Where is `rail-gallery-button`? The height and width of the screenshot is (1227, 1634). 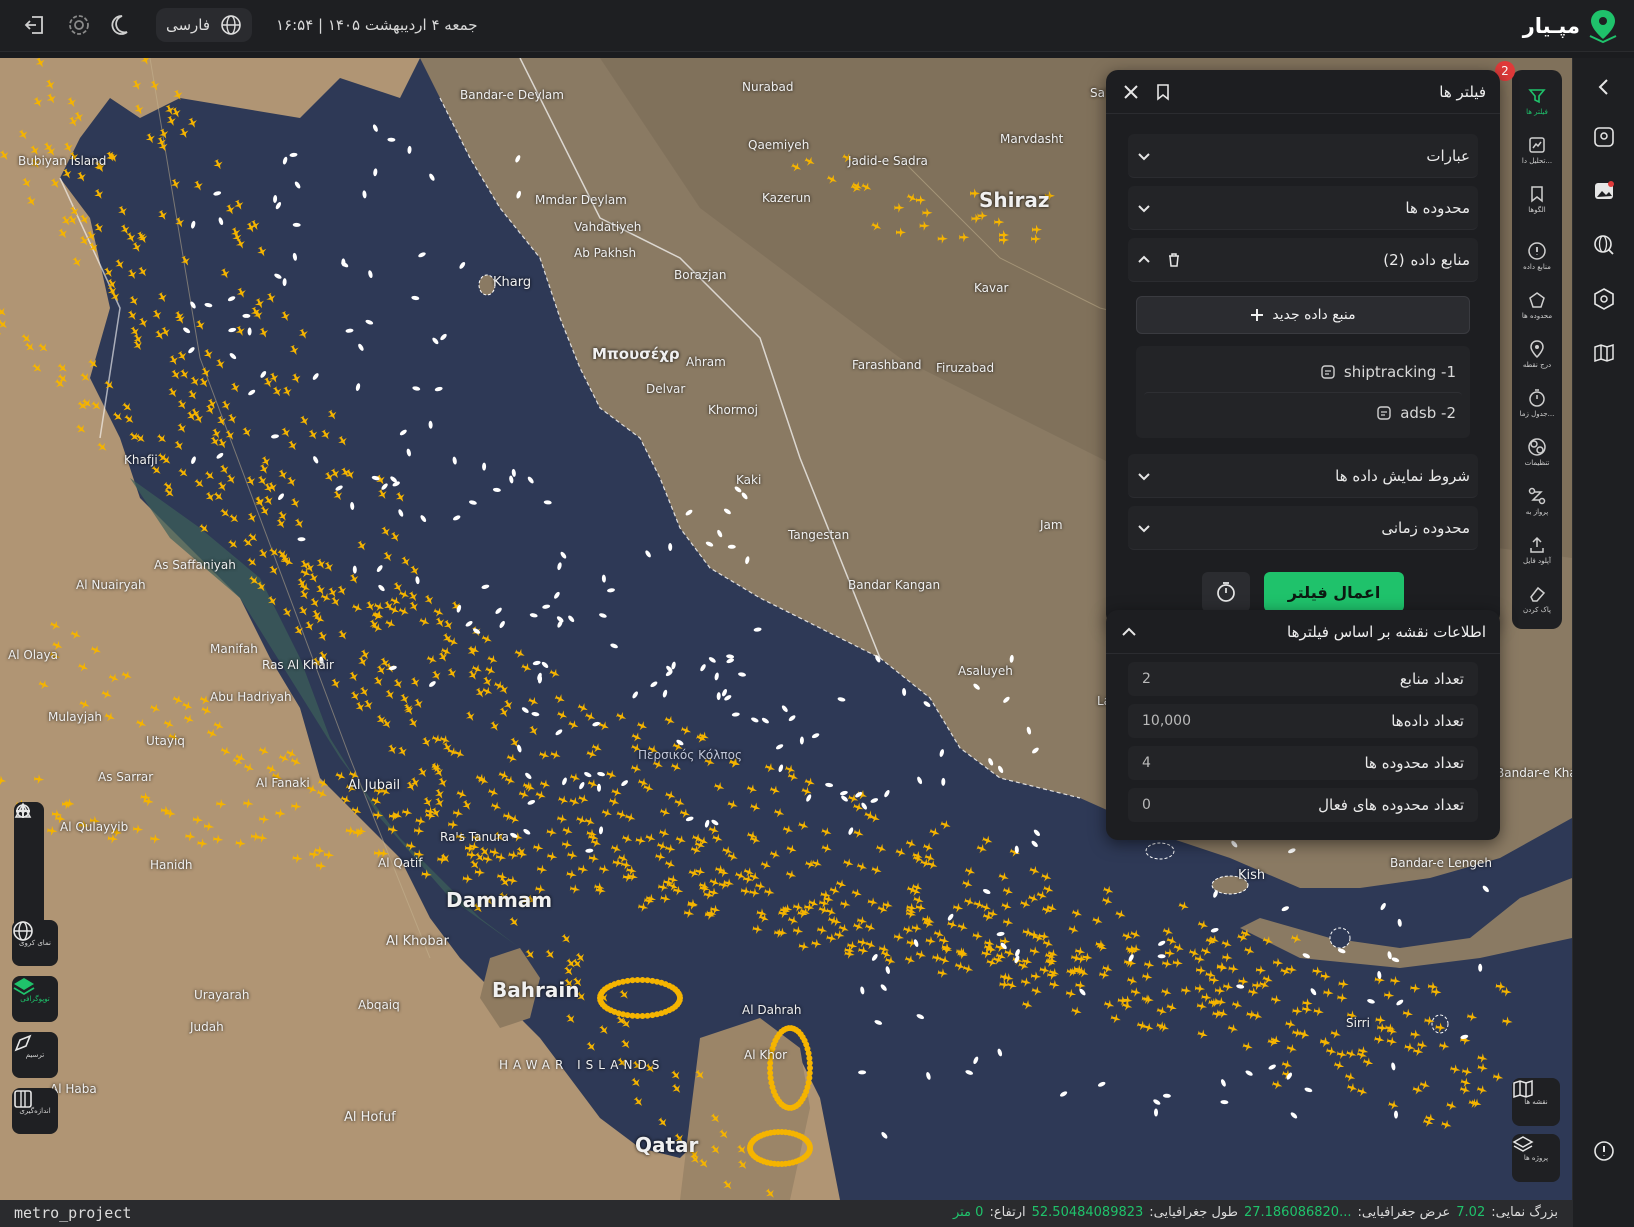
rail-gallery-button is located at coordinates (1604, 191).